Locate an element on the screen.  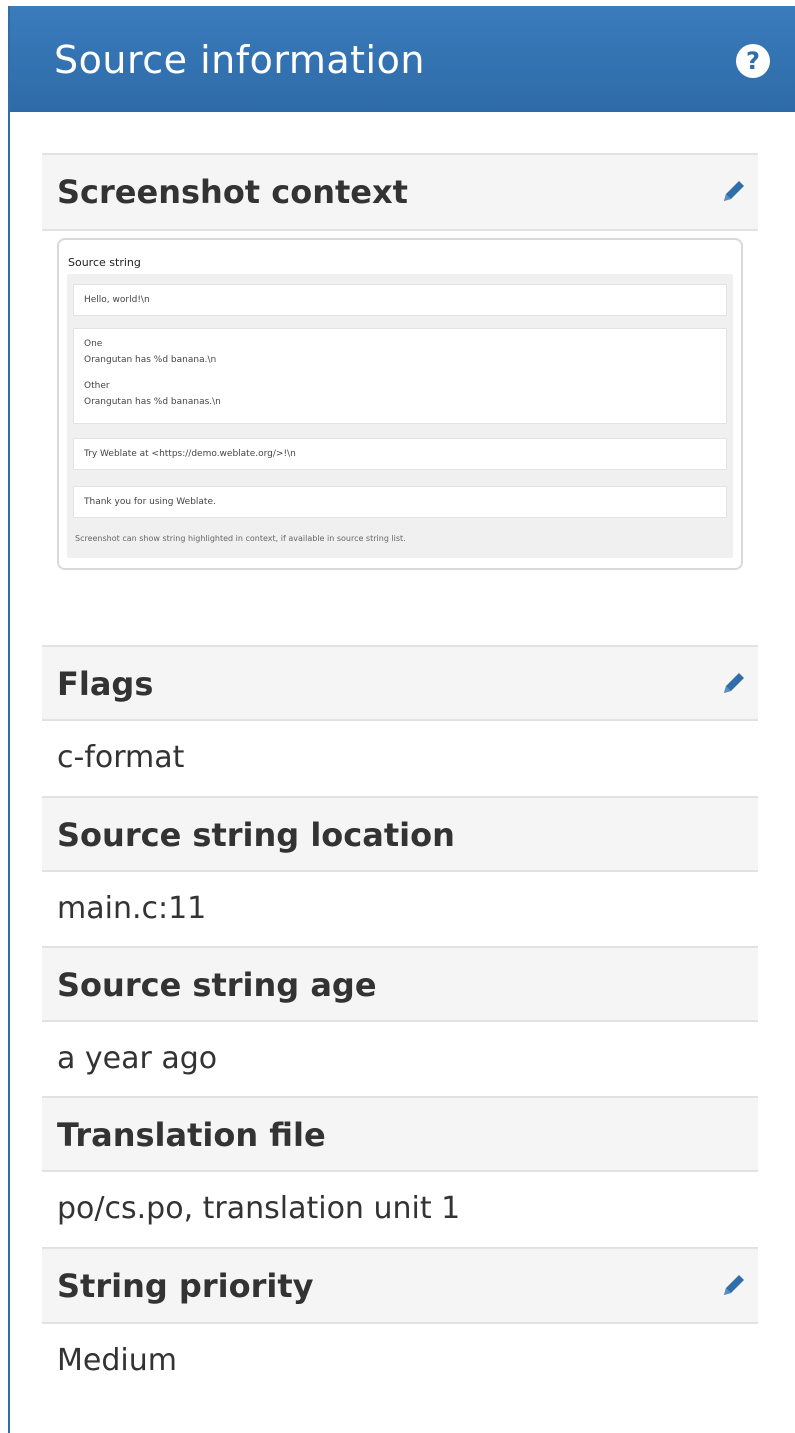
screenshot-context-label: Screenshot context is located at coordinates (232, 192).